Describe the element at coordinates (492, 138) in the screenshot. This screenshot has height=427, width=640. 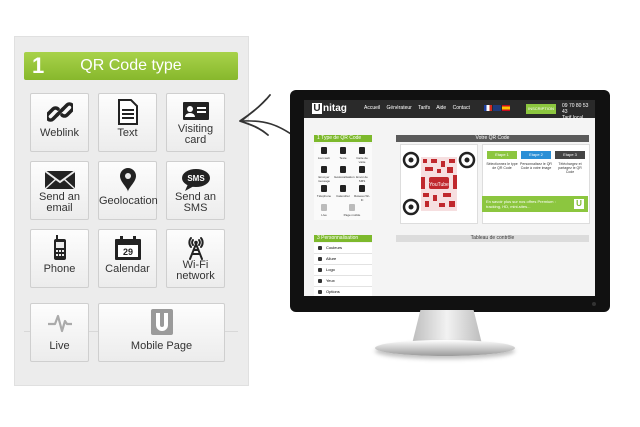
I see `section-your-qr-header: Votre QR Code` at that location.